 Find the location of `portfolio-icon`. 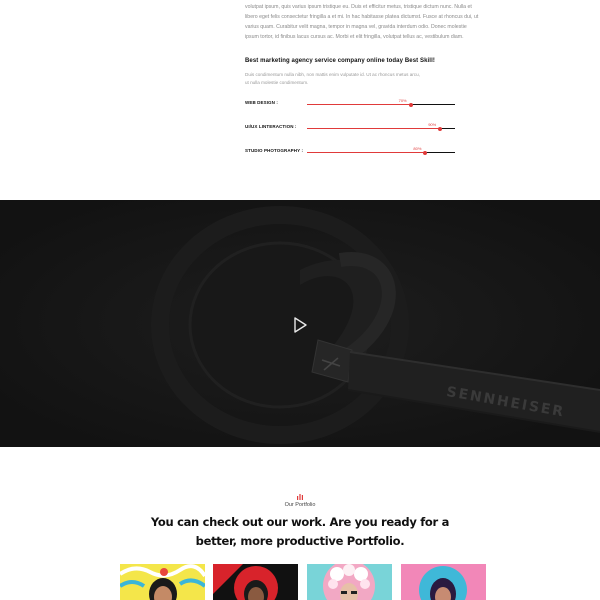

portfolio-icon is located at coordinates (300, 497).